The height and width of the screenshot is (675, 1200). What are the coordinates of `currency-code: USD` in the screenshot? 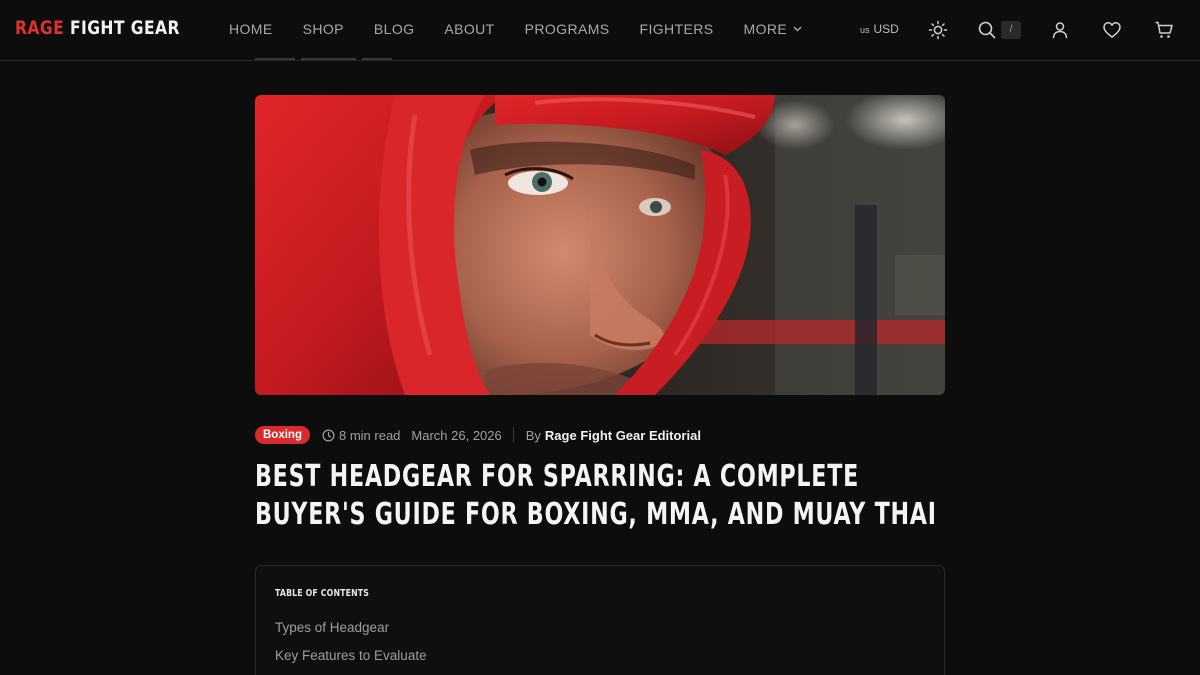 It's located at (886, 29).